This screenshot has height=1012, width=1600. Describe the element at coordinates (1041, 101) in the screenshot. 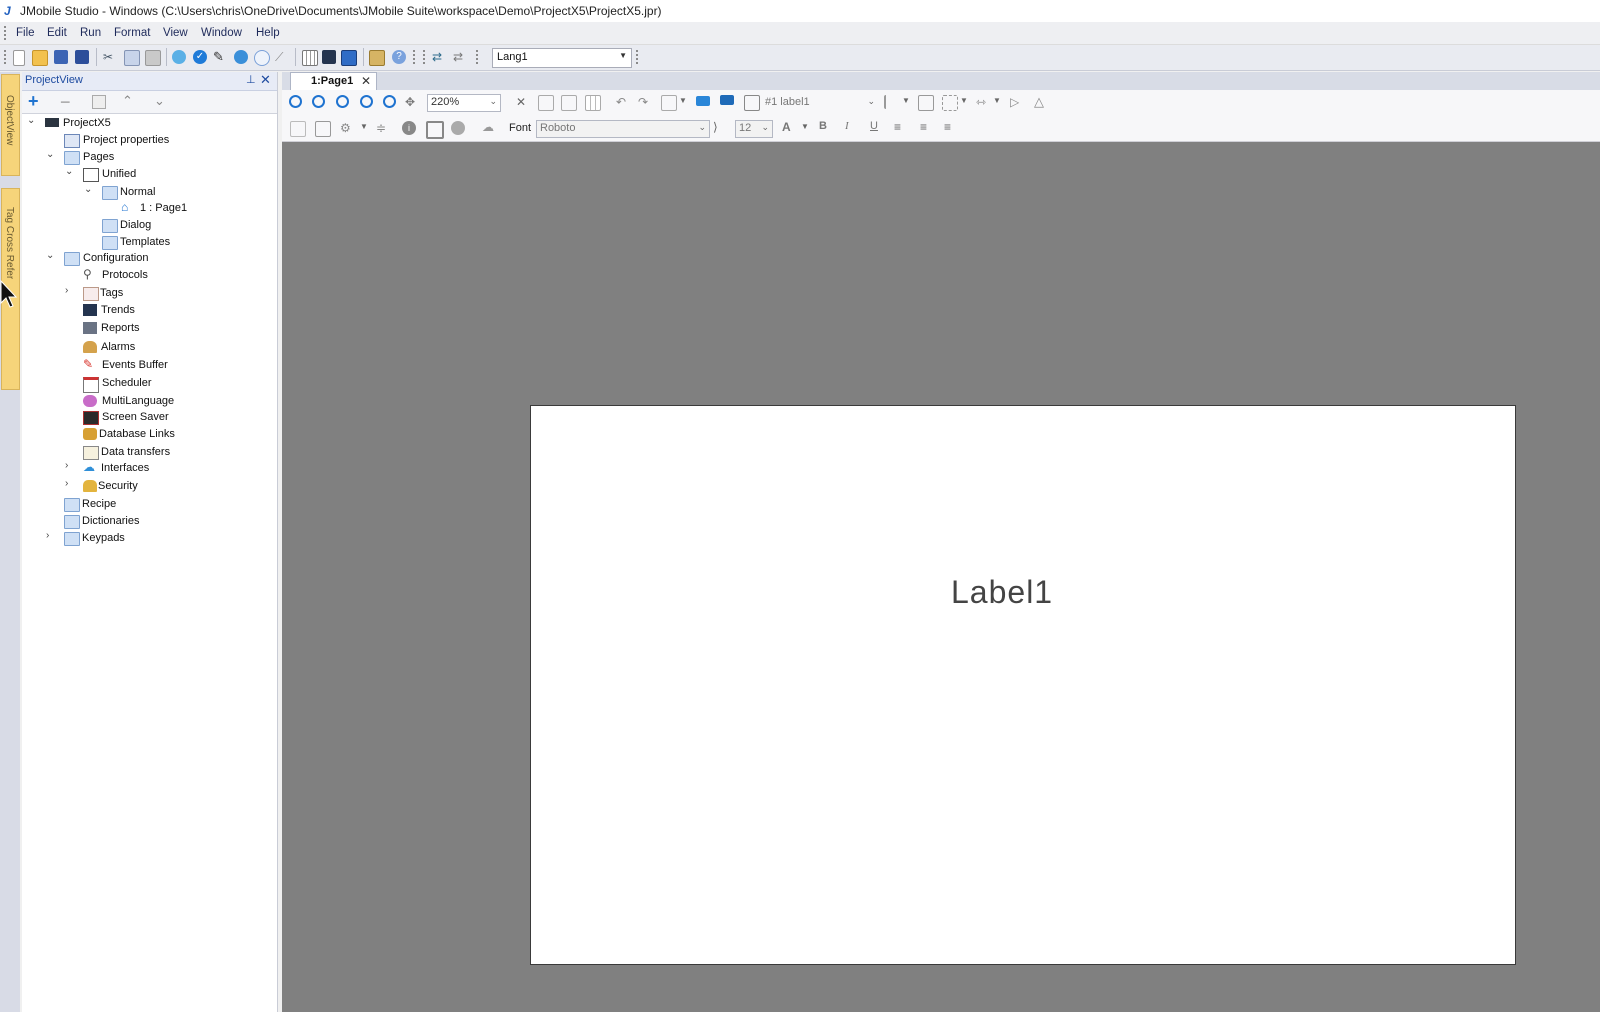

I see `flip-vertical-icon: △` at that location.